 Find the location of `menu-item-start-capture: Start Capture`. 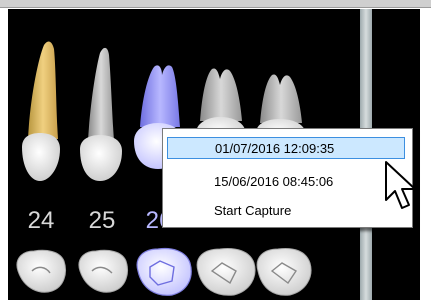

menu-item-start-capture: Start Capture is located at coordinates (286, 211).